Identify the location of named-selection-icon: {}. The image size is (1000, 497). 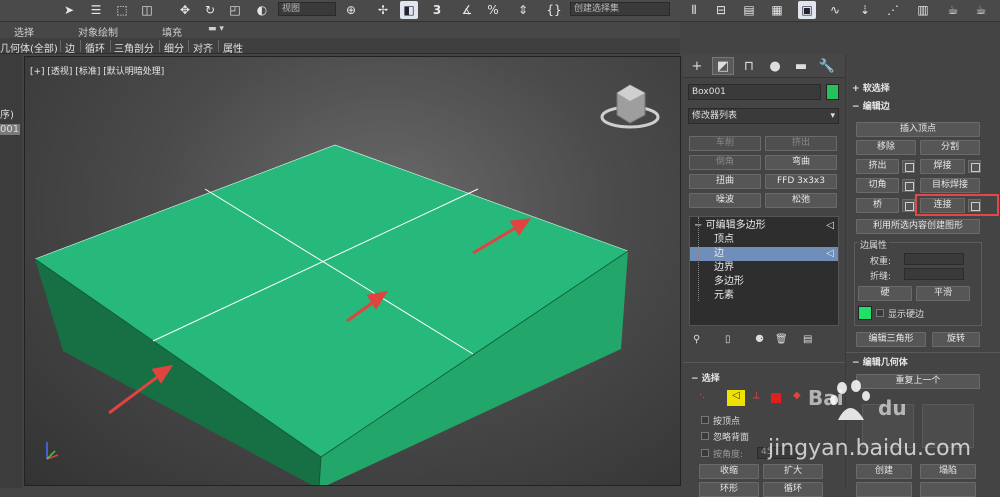
(554, 10).